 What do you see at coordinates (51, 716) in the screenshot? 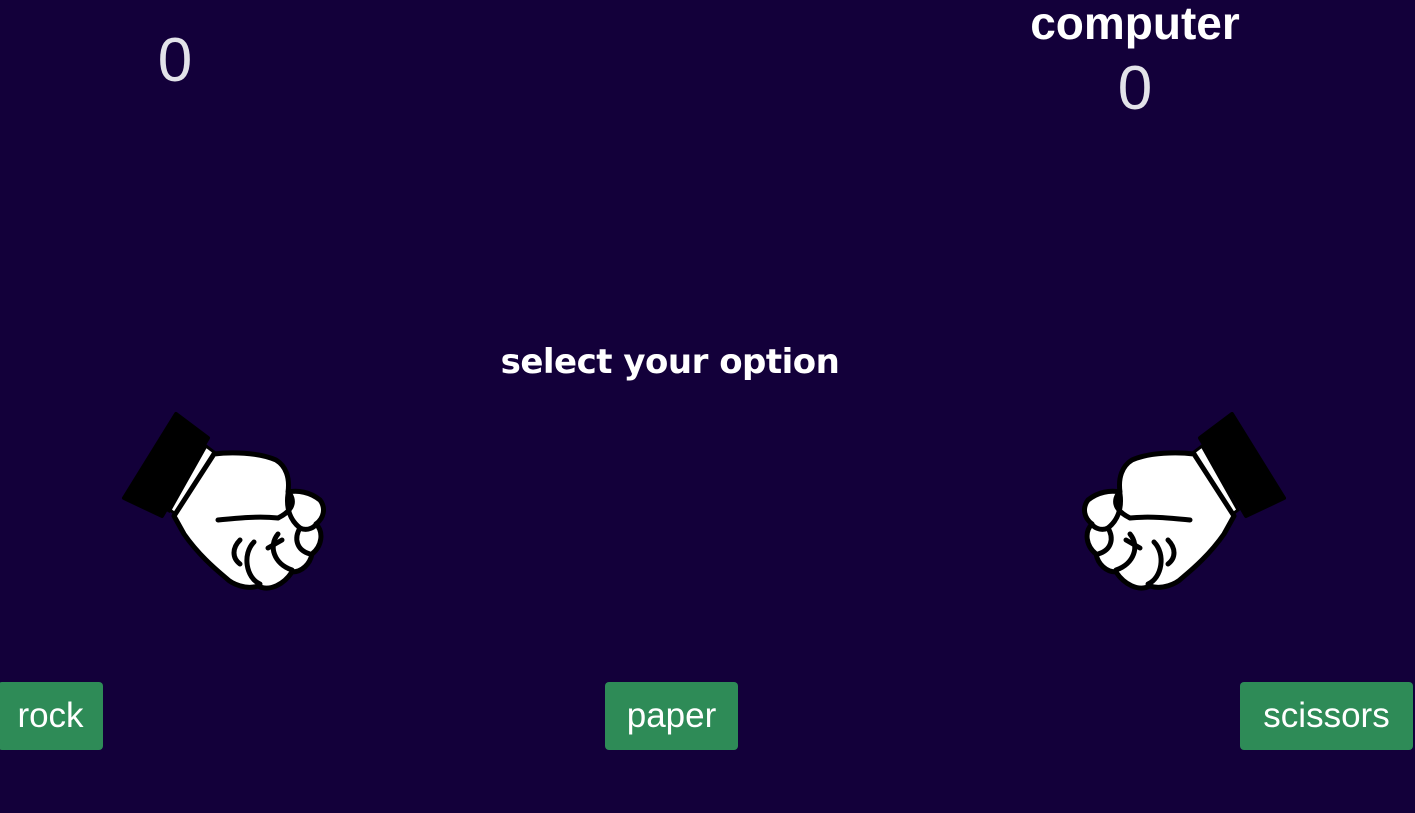
I see `rock-button: rock` at bounding box center [51, 716].